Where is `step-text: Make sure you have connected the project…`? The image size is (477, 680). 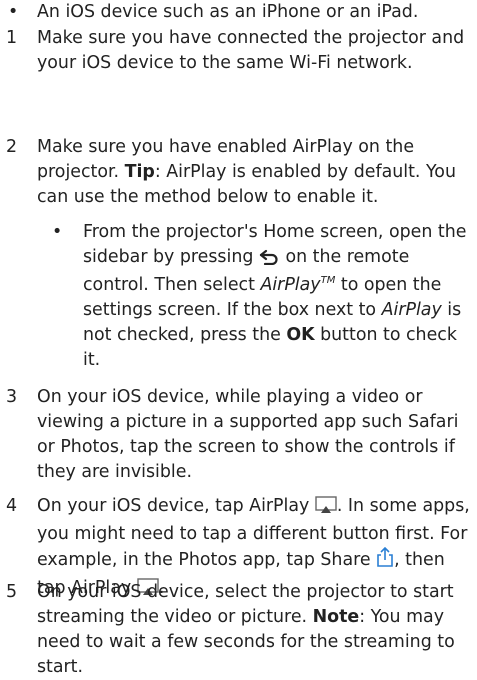 step-text: Make sure you have connected the project… is located at coordinates (251, 50).